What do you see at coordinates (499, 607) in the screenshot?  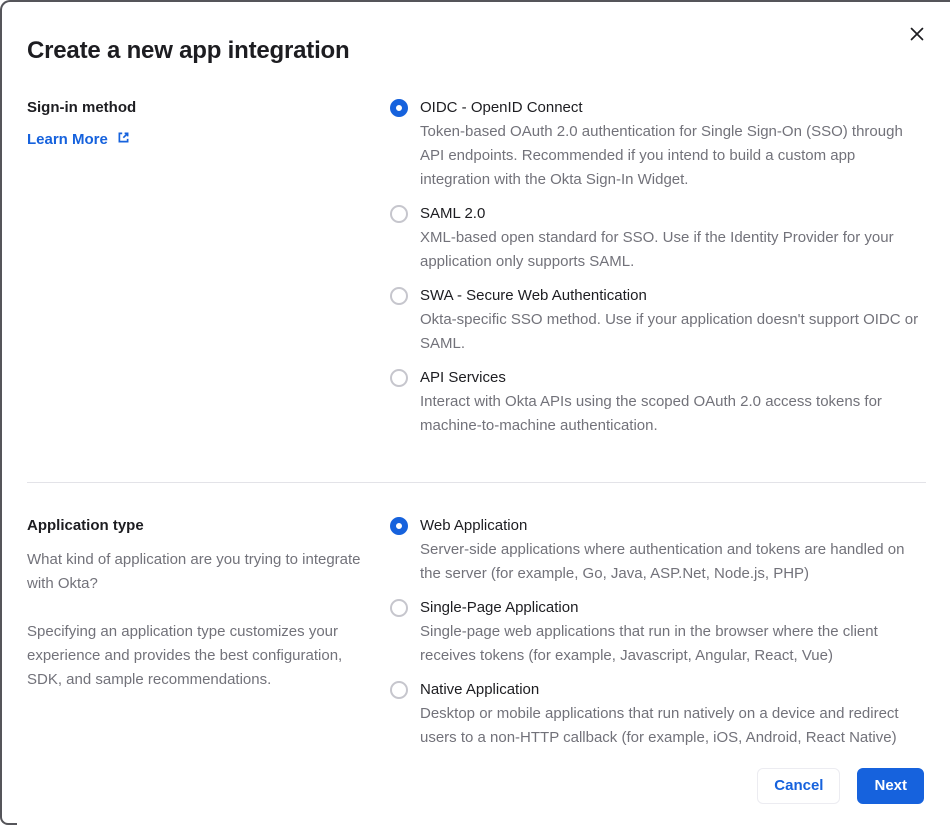 I see `radio-option-label: Single-Page Application` at bounding box center [499, 607].